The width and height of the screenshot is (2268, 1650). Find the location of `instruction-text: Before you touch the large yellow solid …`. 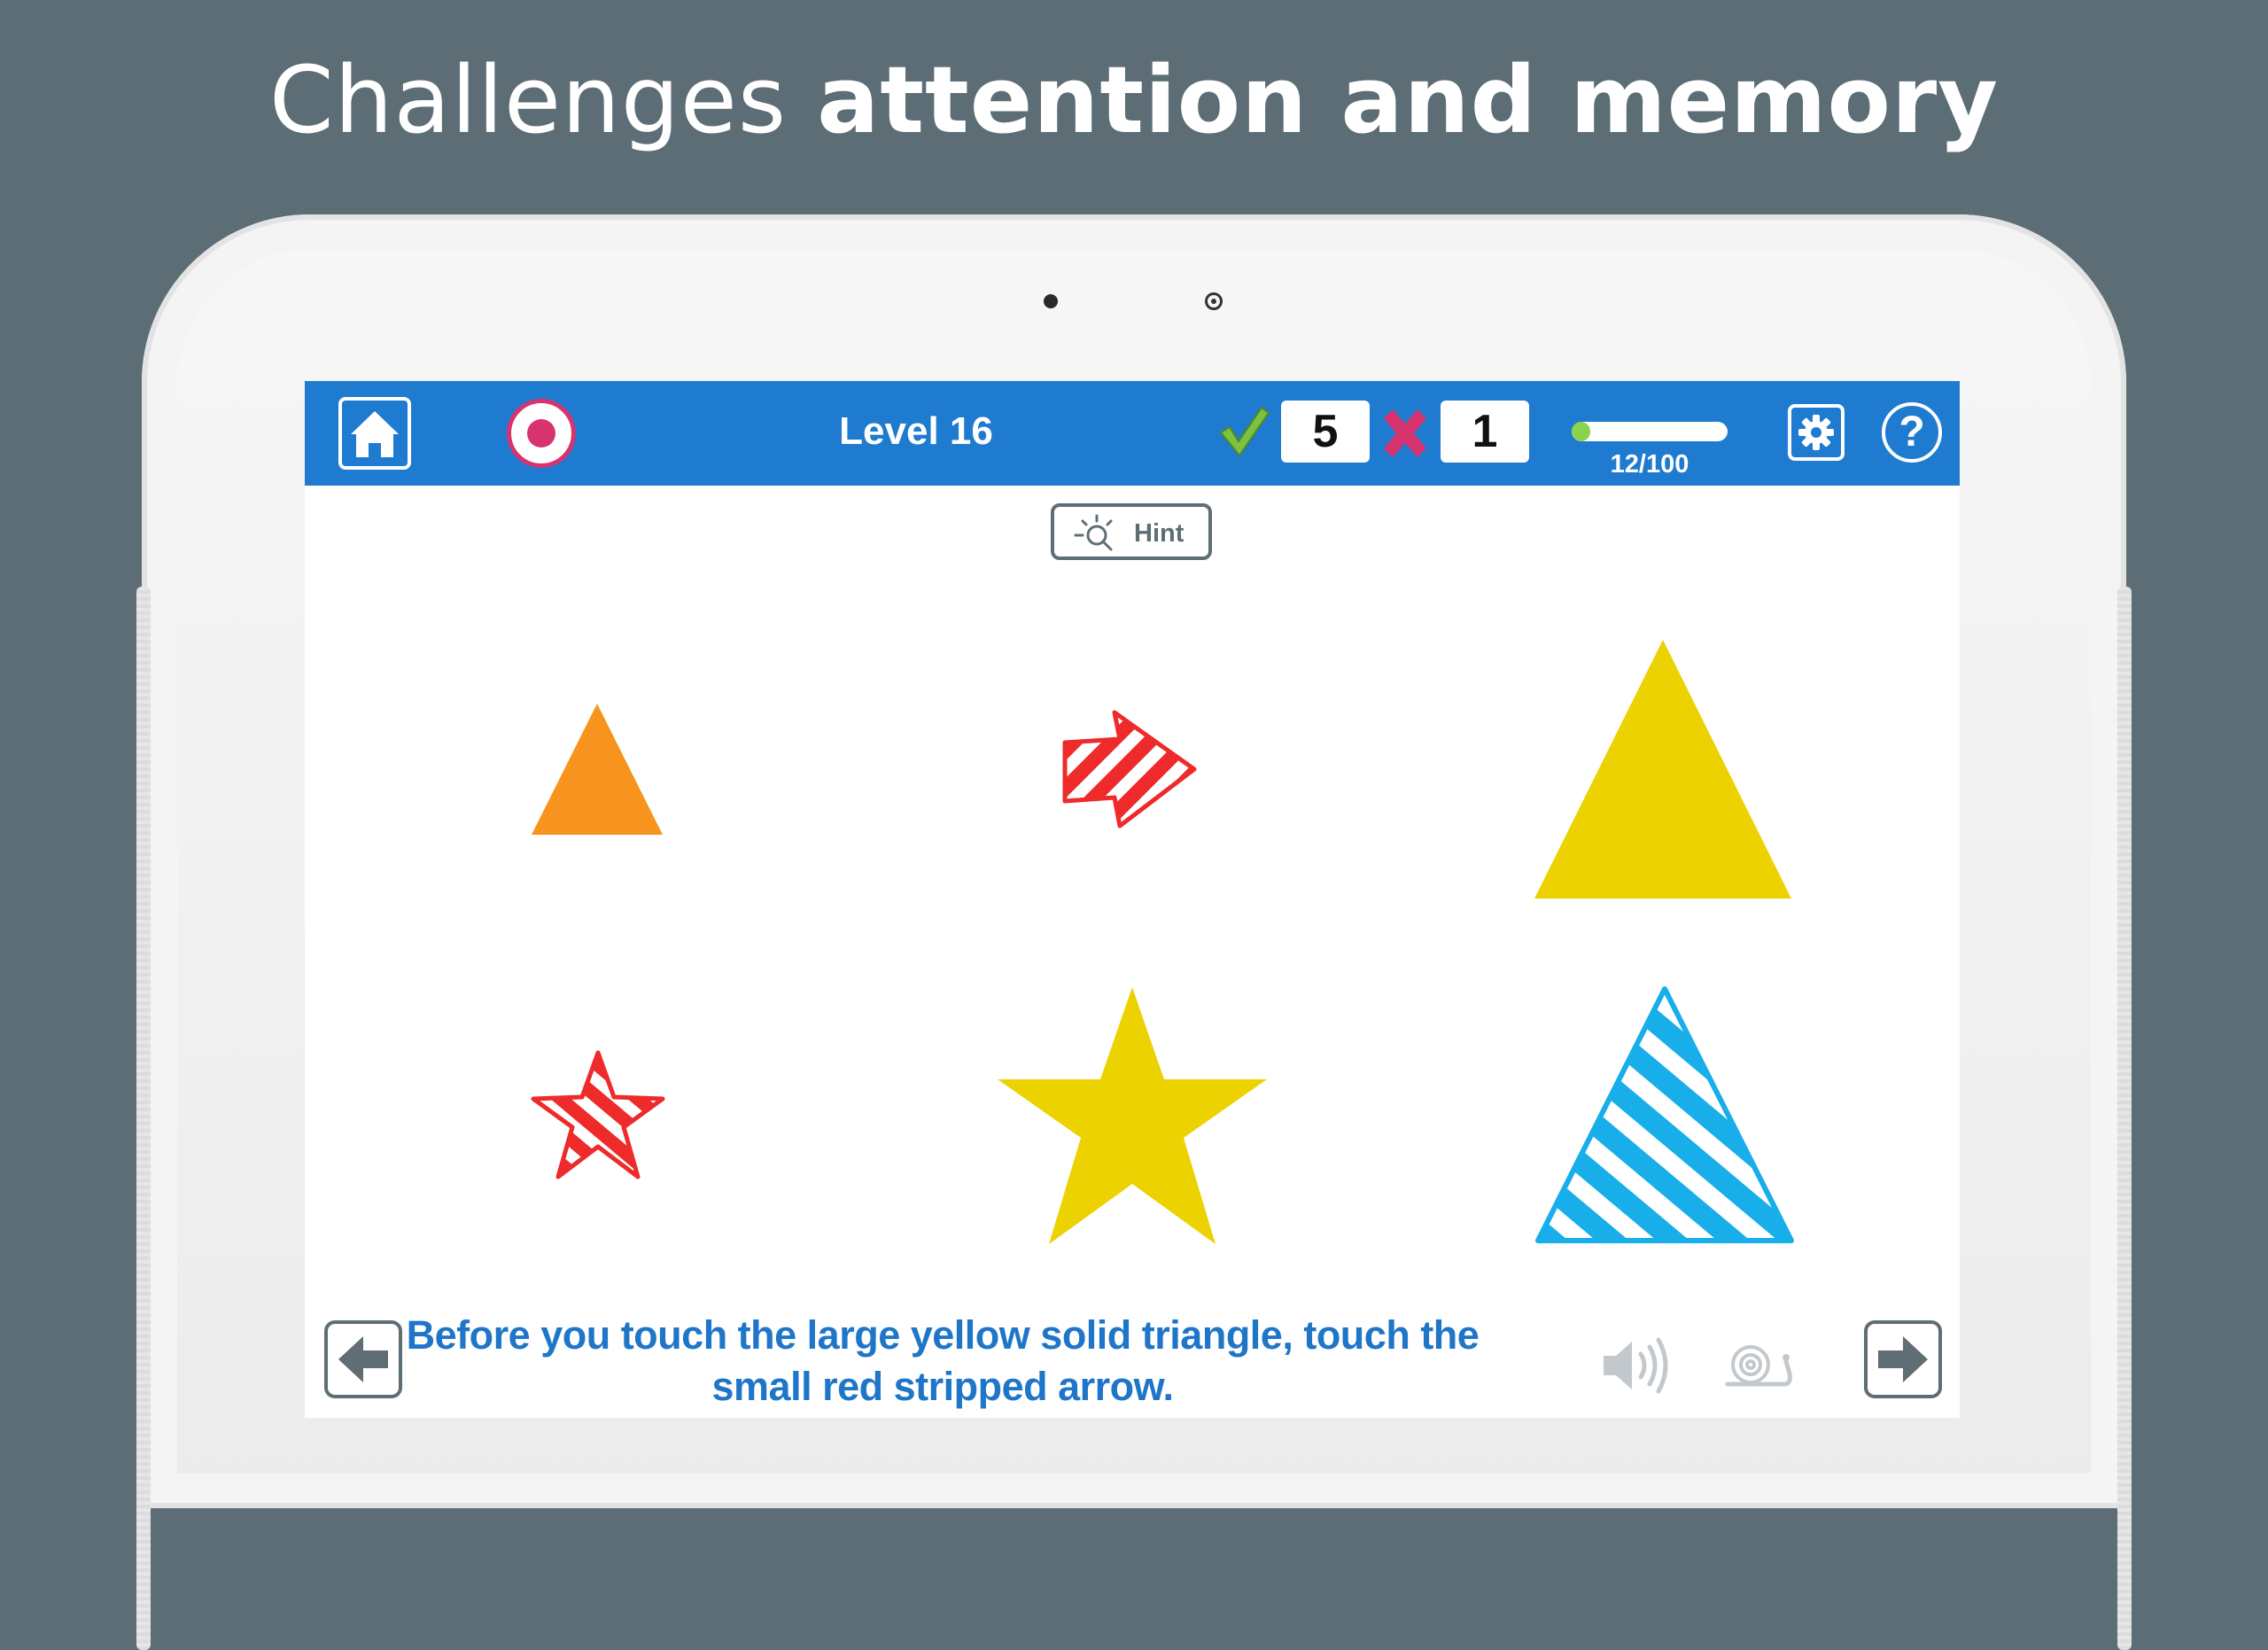

instruction-text: Before you touch the large yellow solid … is located at coordinates (943, 1360).